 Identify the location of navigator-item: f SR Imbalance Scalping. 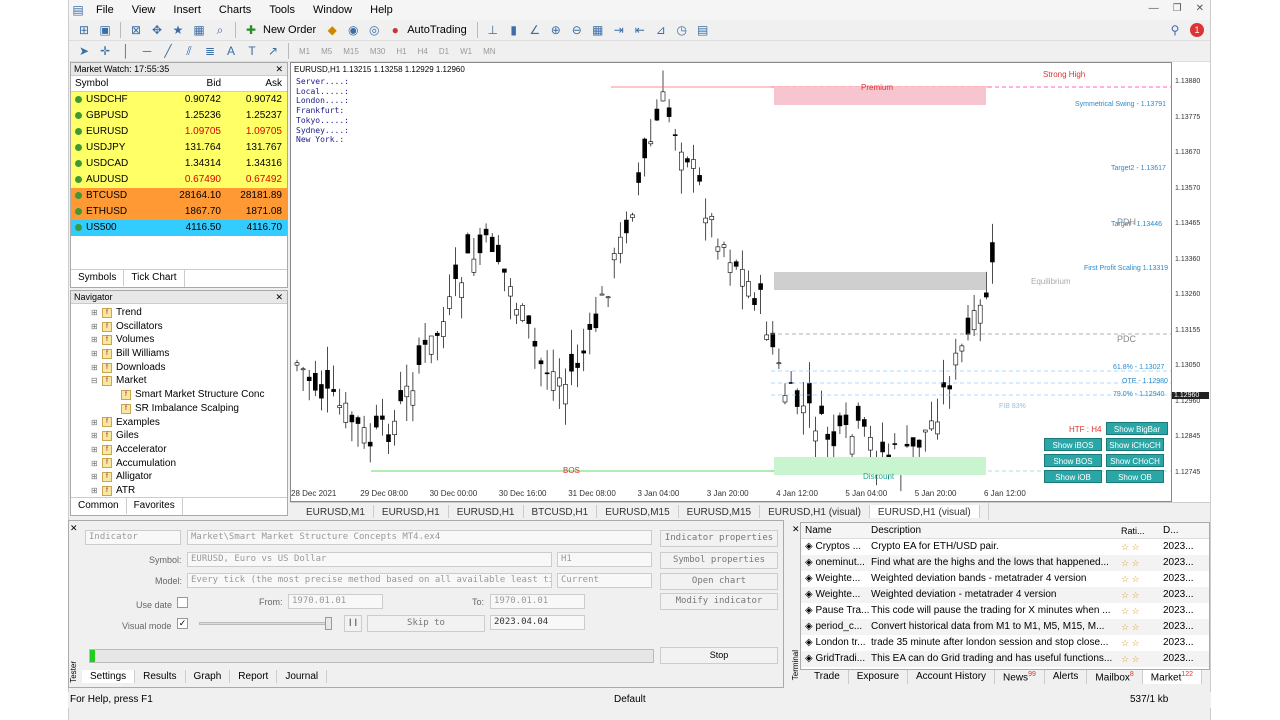
(189, 409).